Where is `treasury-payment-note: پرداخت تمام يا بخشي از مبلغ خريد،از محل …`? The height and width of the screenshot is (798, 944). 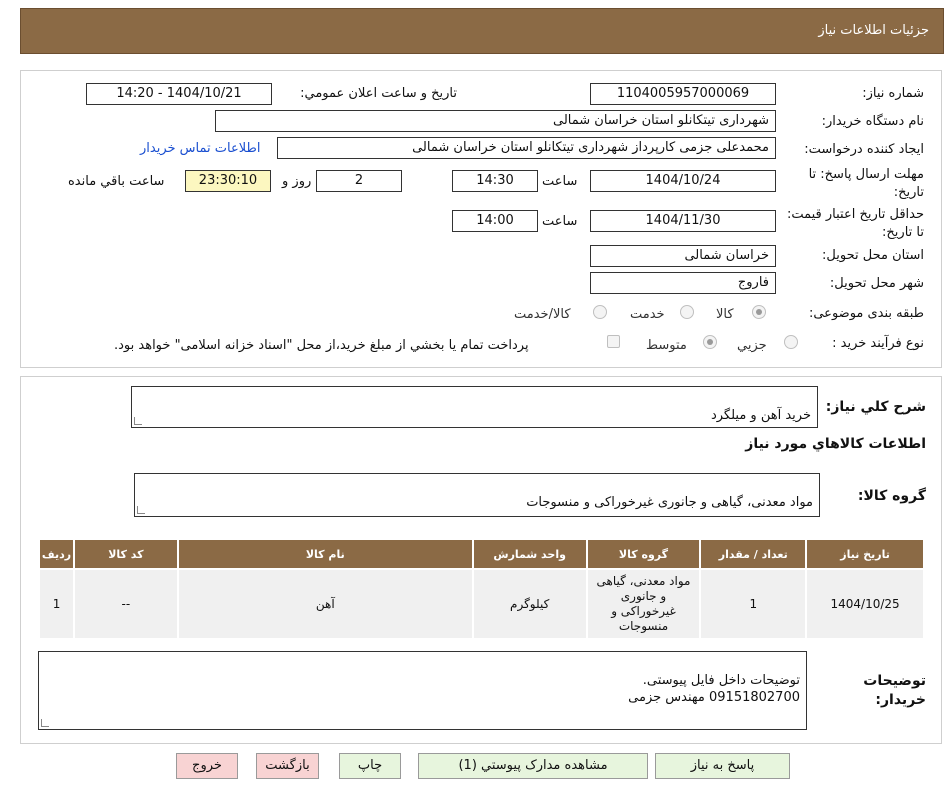 treasury-payment-note: پرداخت تمام يا بخشي از مبلغ خريد،از محل … is located at coordinates (321, 345).